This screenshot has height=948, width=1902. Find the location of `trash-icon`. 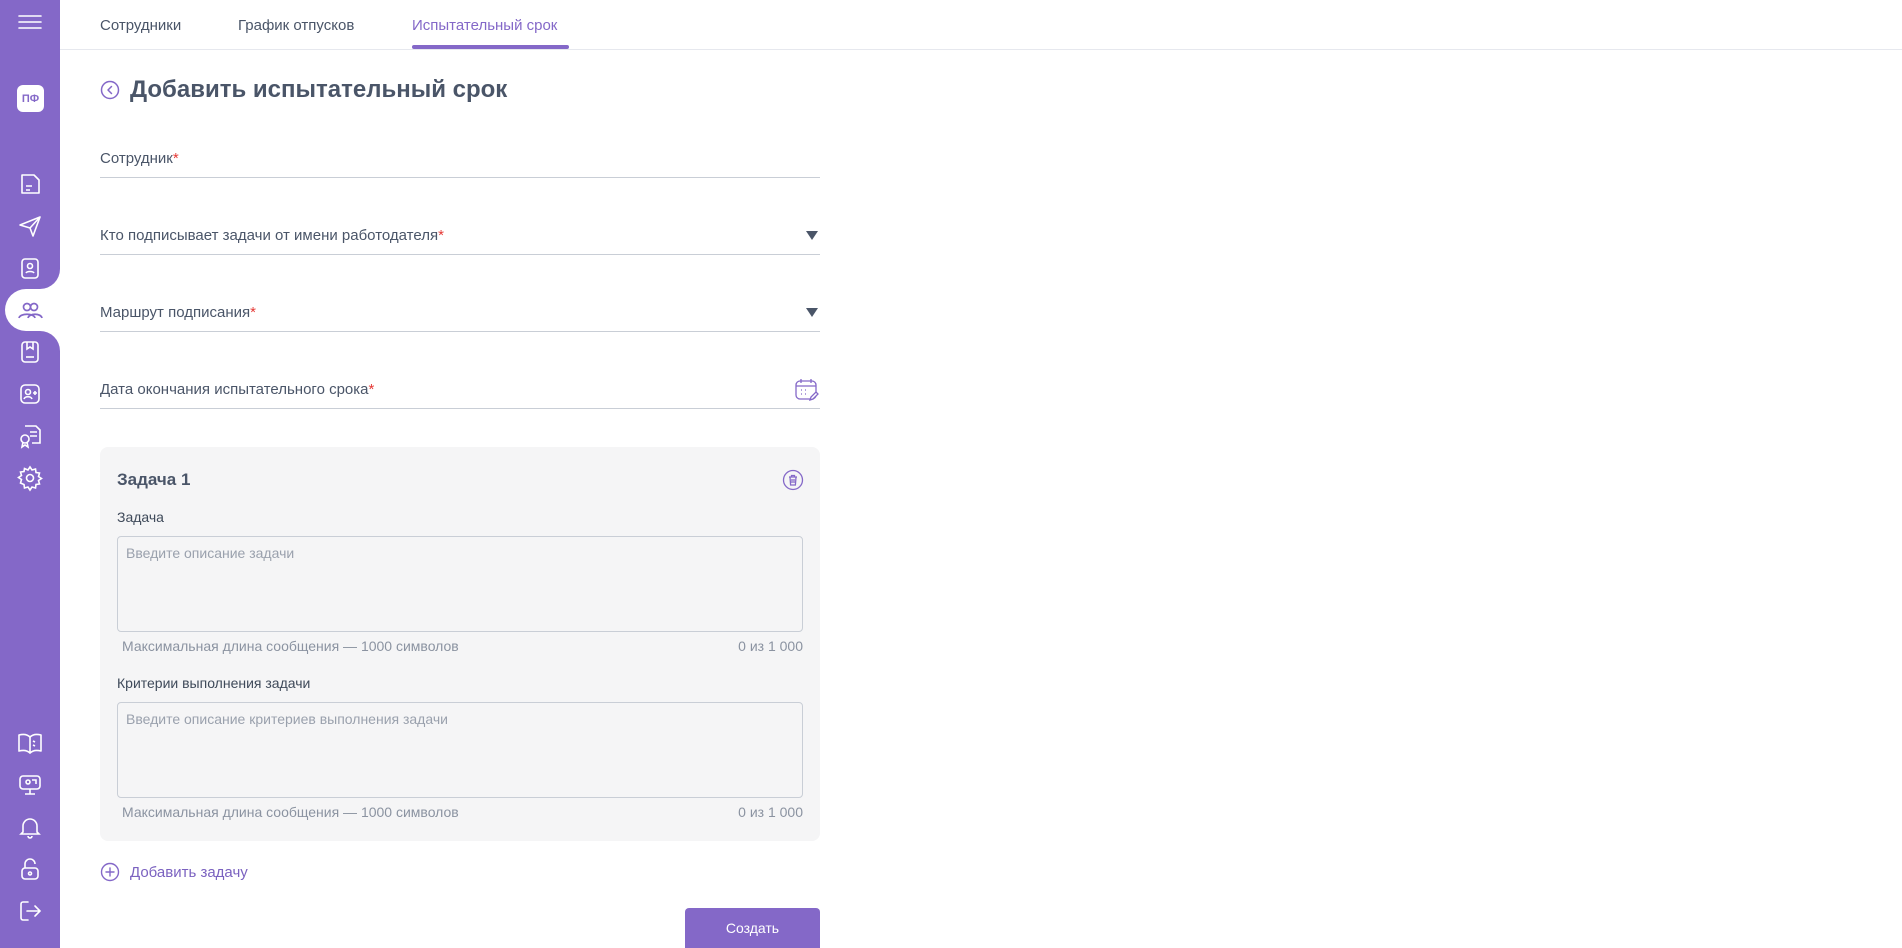

trash-icon is located at coordinates (793, 480).